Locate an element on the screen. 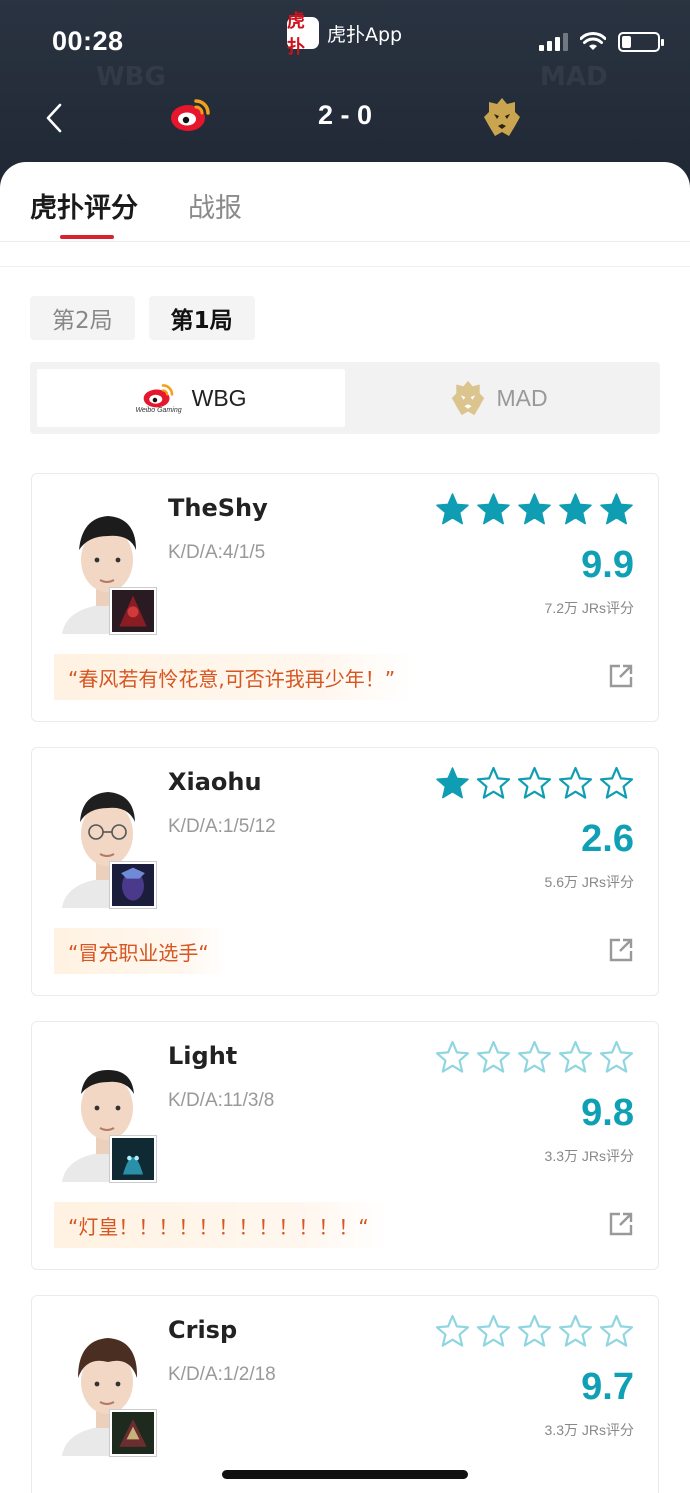 This screenshot has width=690, height=1493. app-name: 虎扑App is located at coordinates (365, 34).